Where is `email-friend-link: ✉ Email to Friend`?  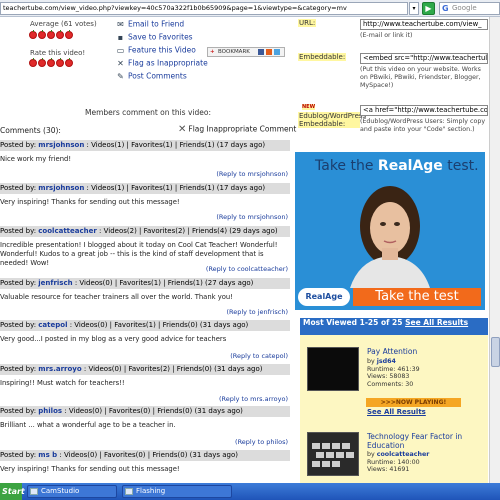 email-friend-link: ✉ Email to Friend is located at coordinates (150, 24).